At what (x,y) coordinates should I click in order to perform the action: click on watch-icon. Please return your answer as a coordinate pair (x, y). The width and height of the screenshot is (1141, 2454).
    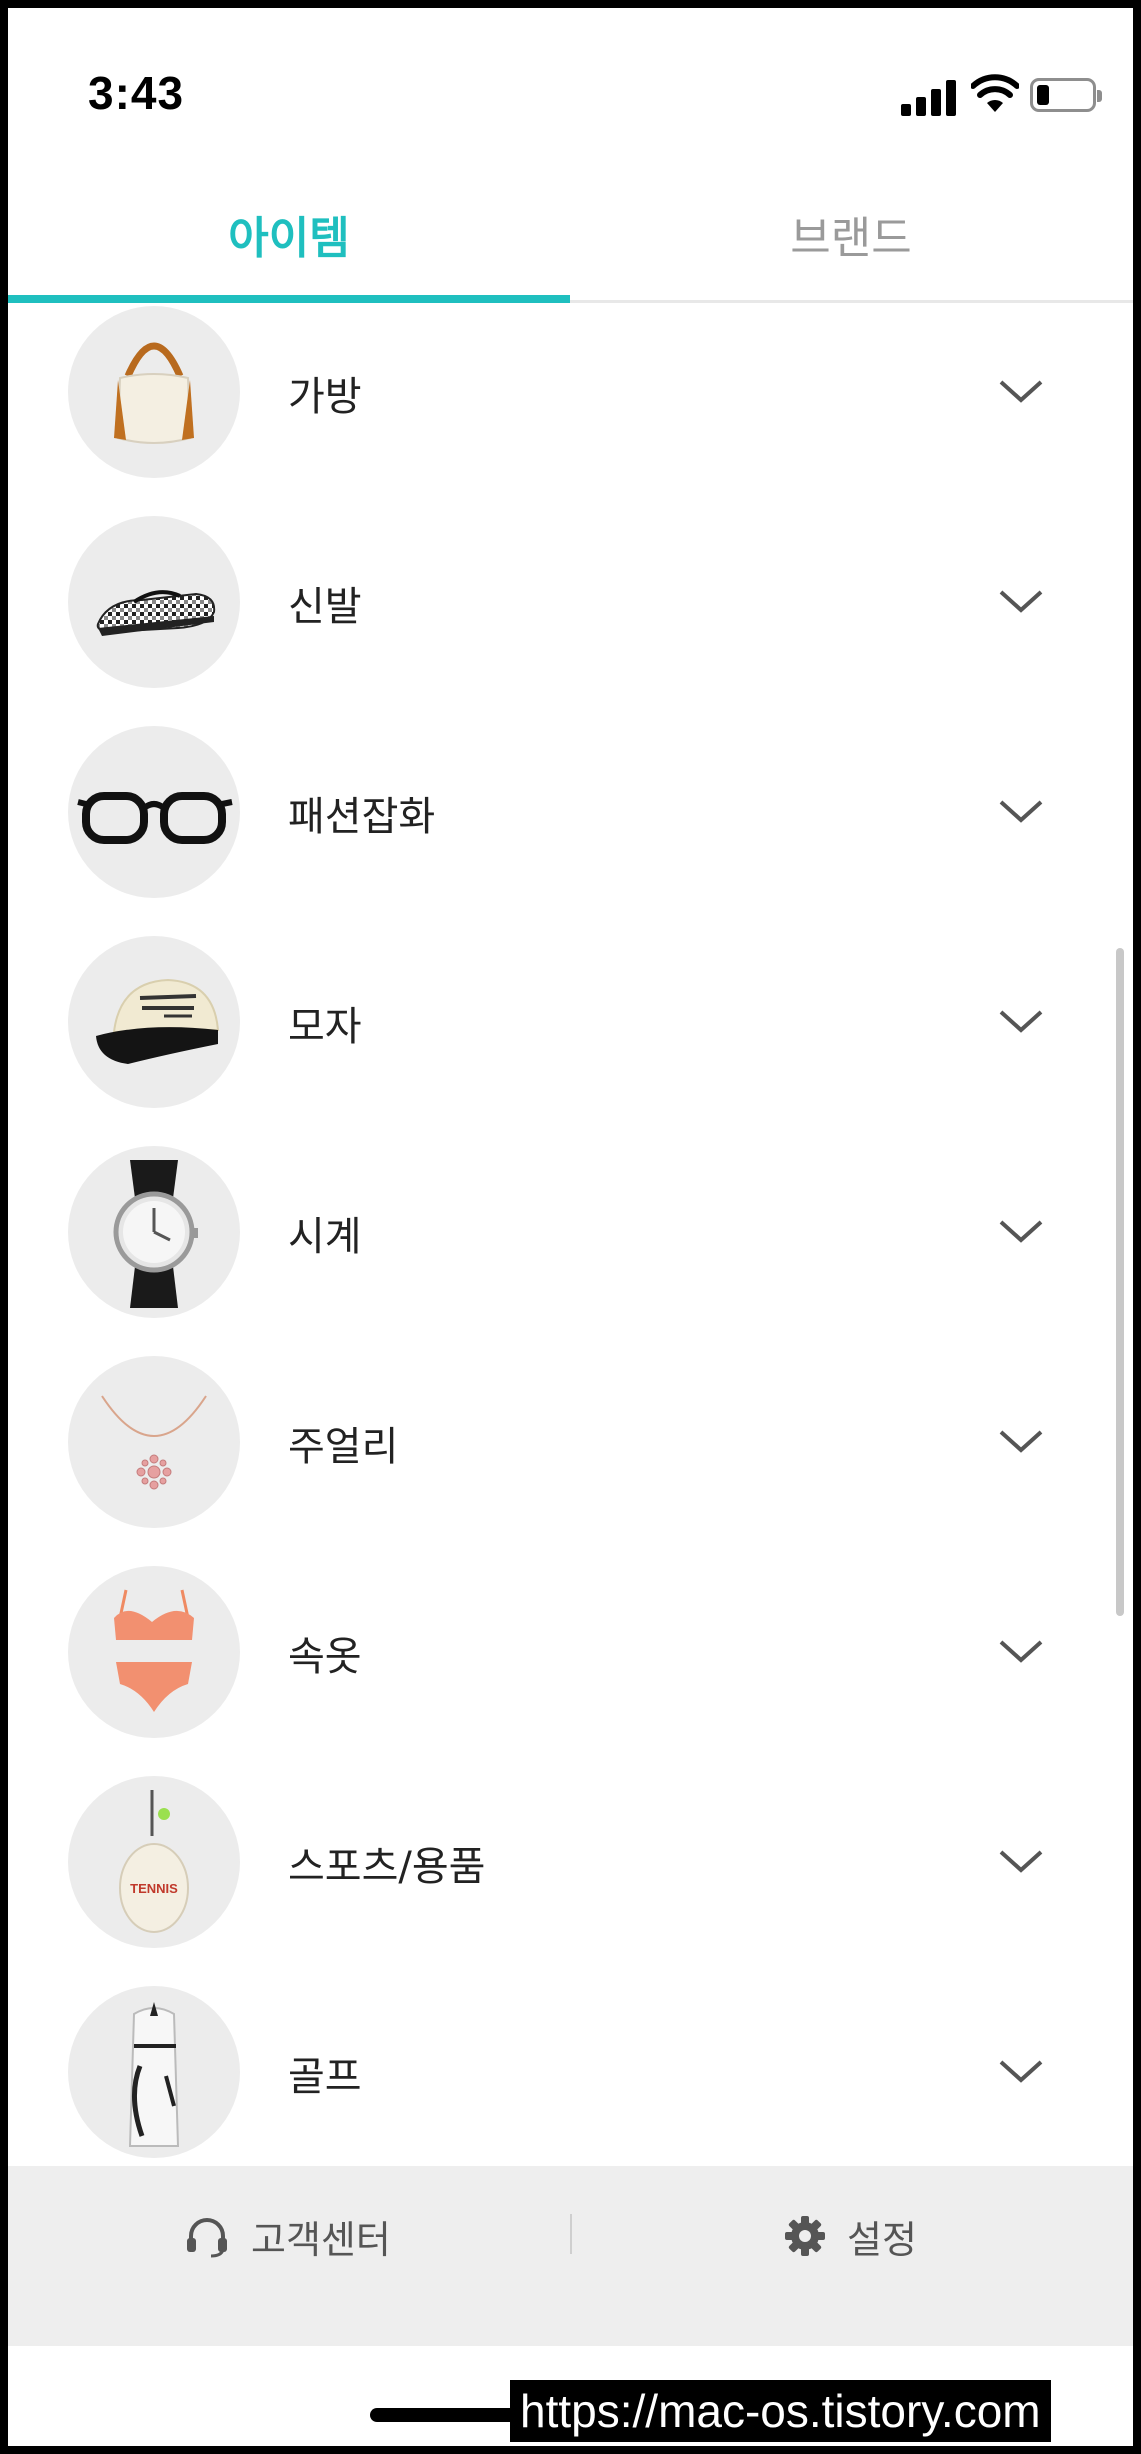
    Looking at the image, I should click on (154, 1232).